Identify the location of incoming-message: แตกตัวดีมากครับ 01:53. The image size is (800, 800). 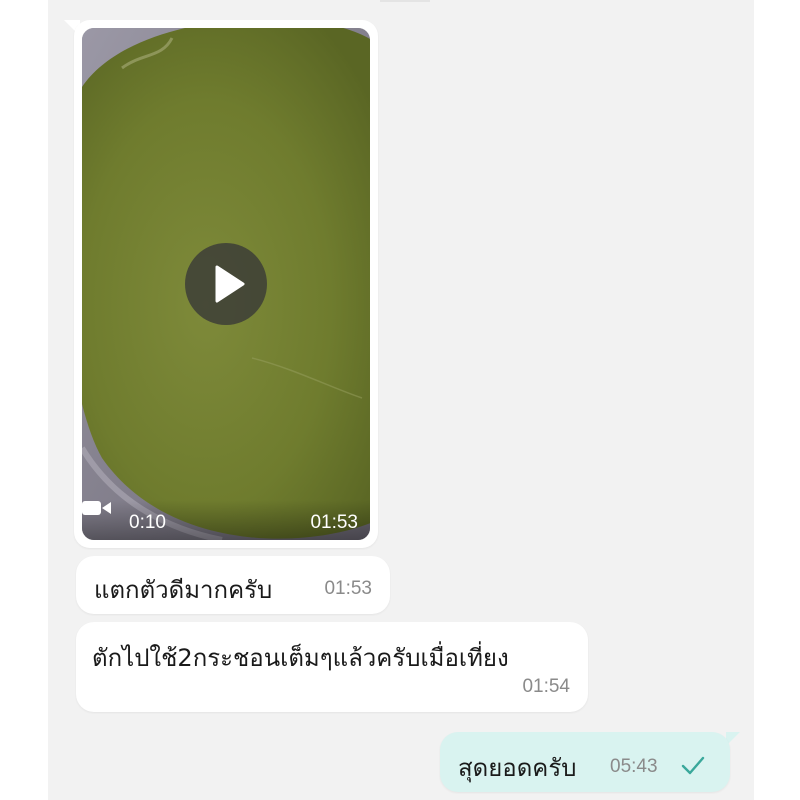
(233, 585).